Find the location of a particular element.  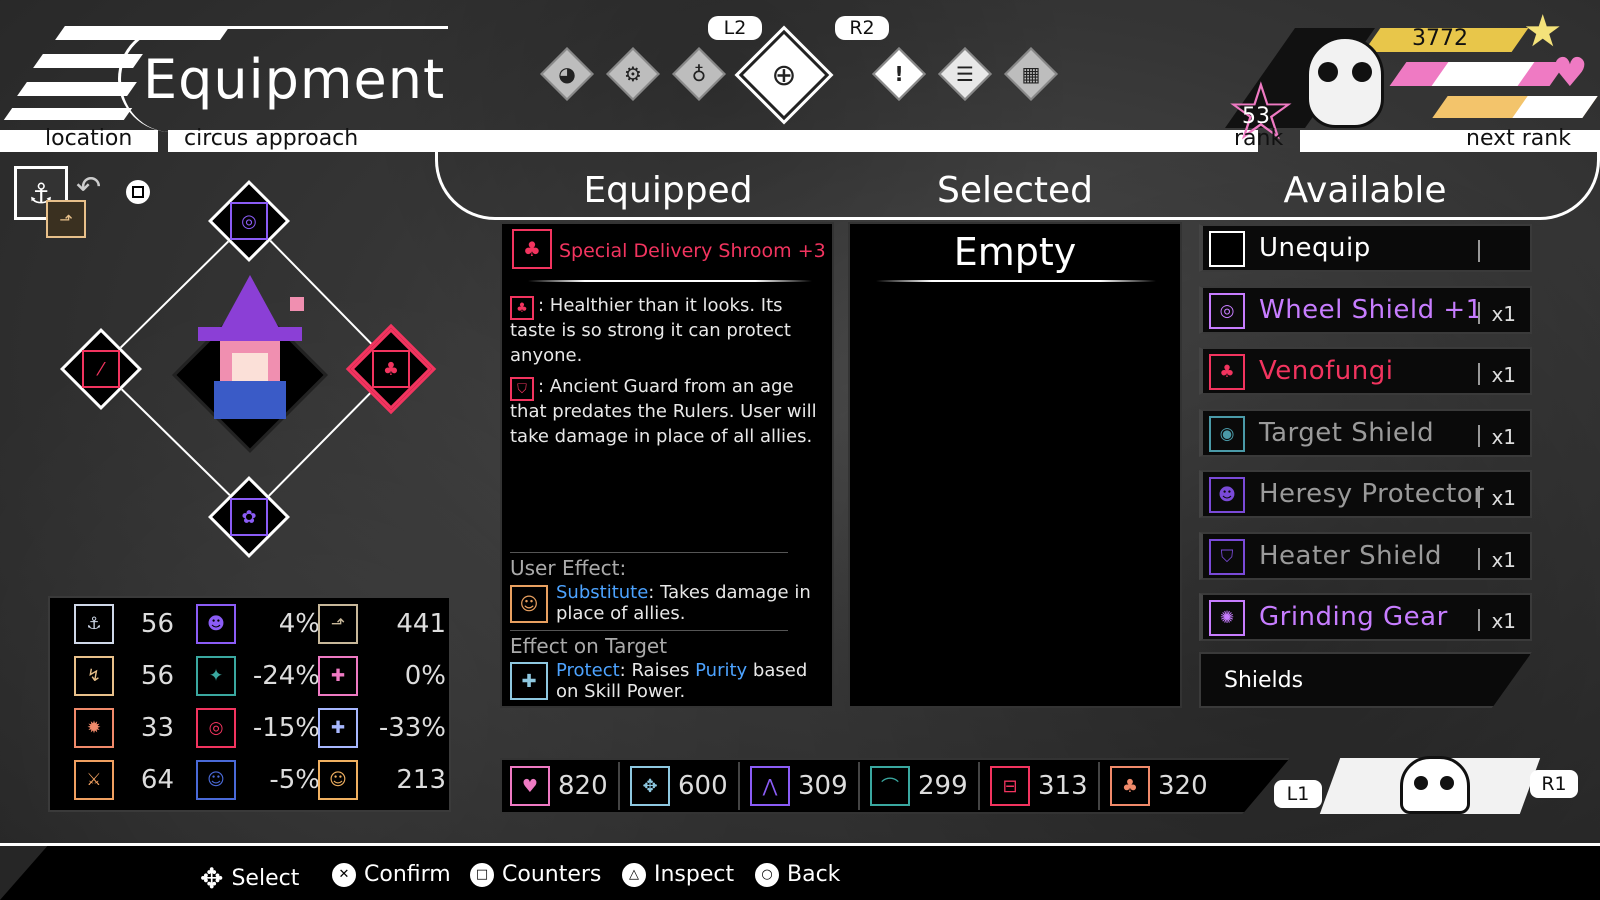

available-item: ✺ Grinding Gear x1 is located at coordinates (1365, 617).